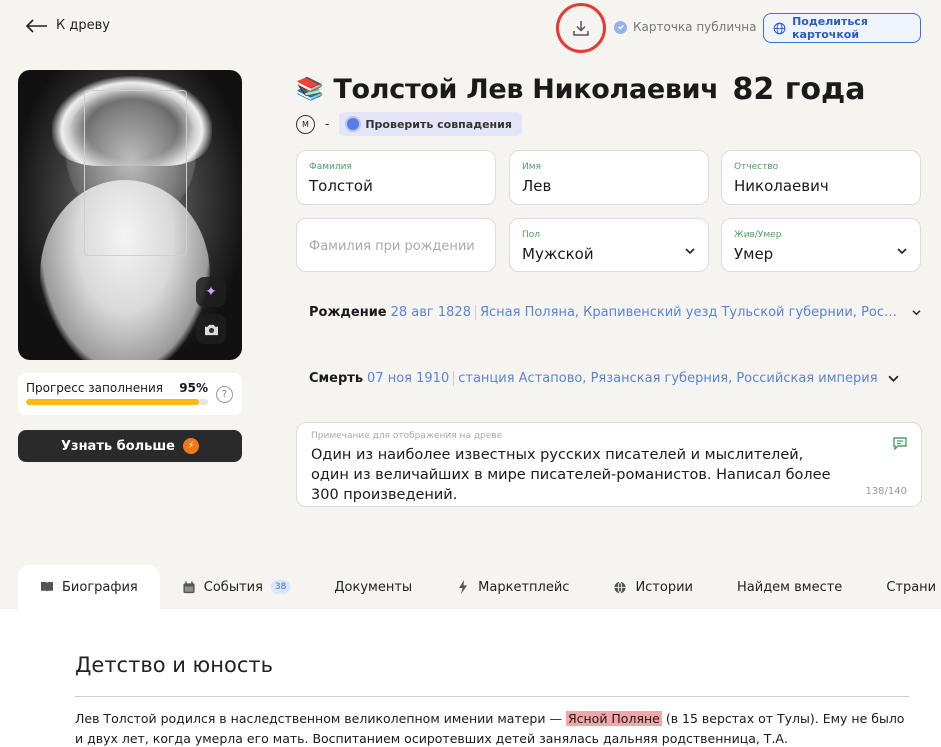  Describe the element at coordinates (526, 89) in the screenshot. I see `person-full-name: Толстой Лев Николаевич` at that location.